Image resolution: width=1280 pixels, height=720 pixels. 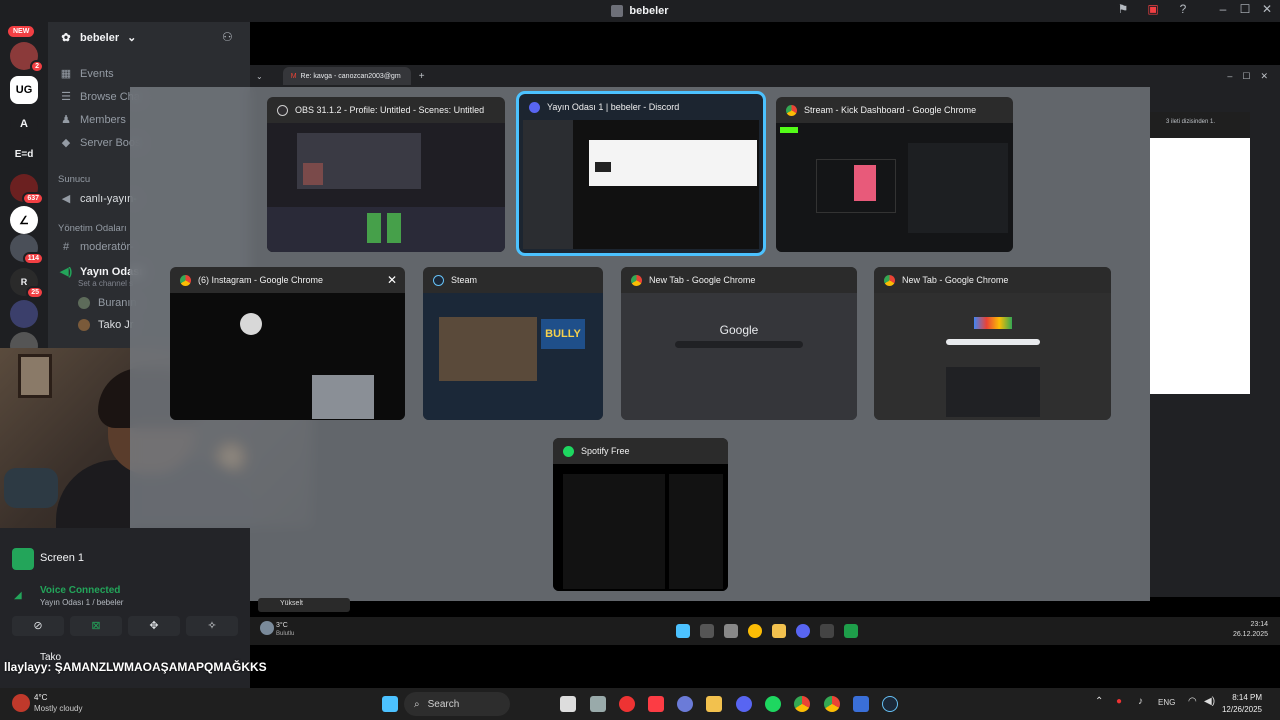 I want to click on card-header: New Tab - Google Chrome, so click(x=739, y=280).